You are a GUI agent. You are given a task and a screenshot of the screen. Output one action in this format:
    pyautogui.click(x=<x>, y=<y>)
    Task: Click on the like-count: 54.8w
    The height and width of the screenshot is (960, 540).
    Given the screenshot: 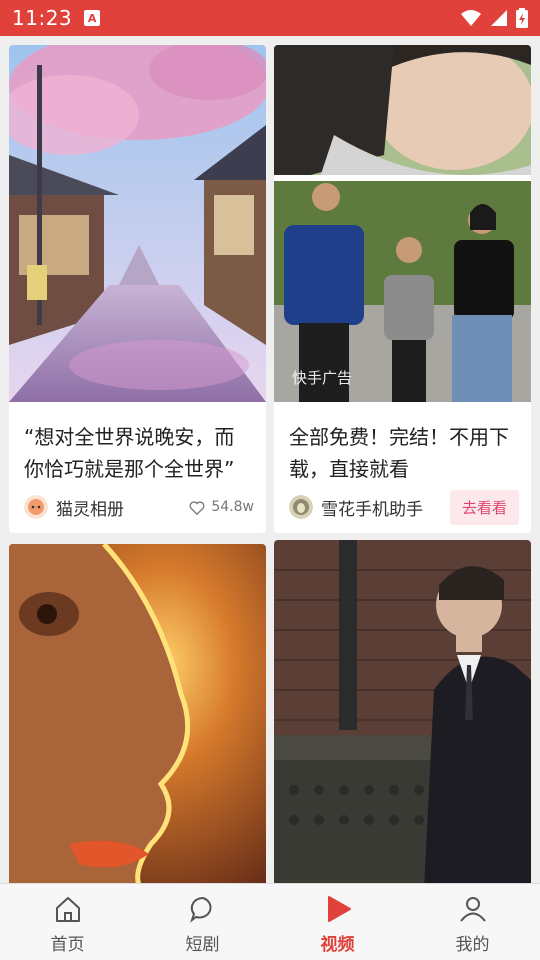 What is the action you would take?
    pyautogui.click(x=221, y=507)
    